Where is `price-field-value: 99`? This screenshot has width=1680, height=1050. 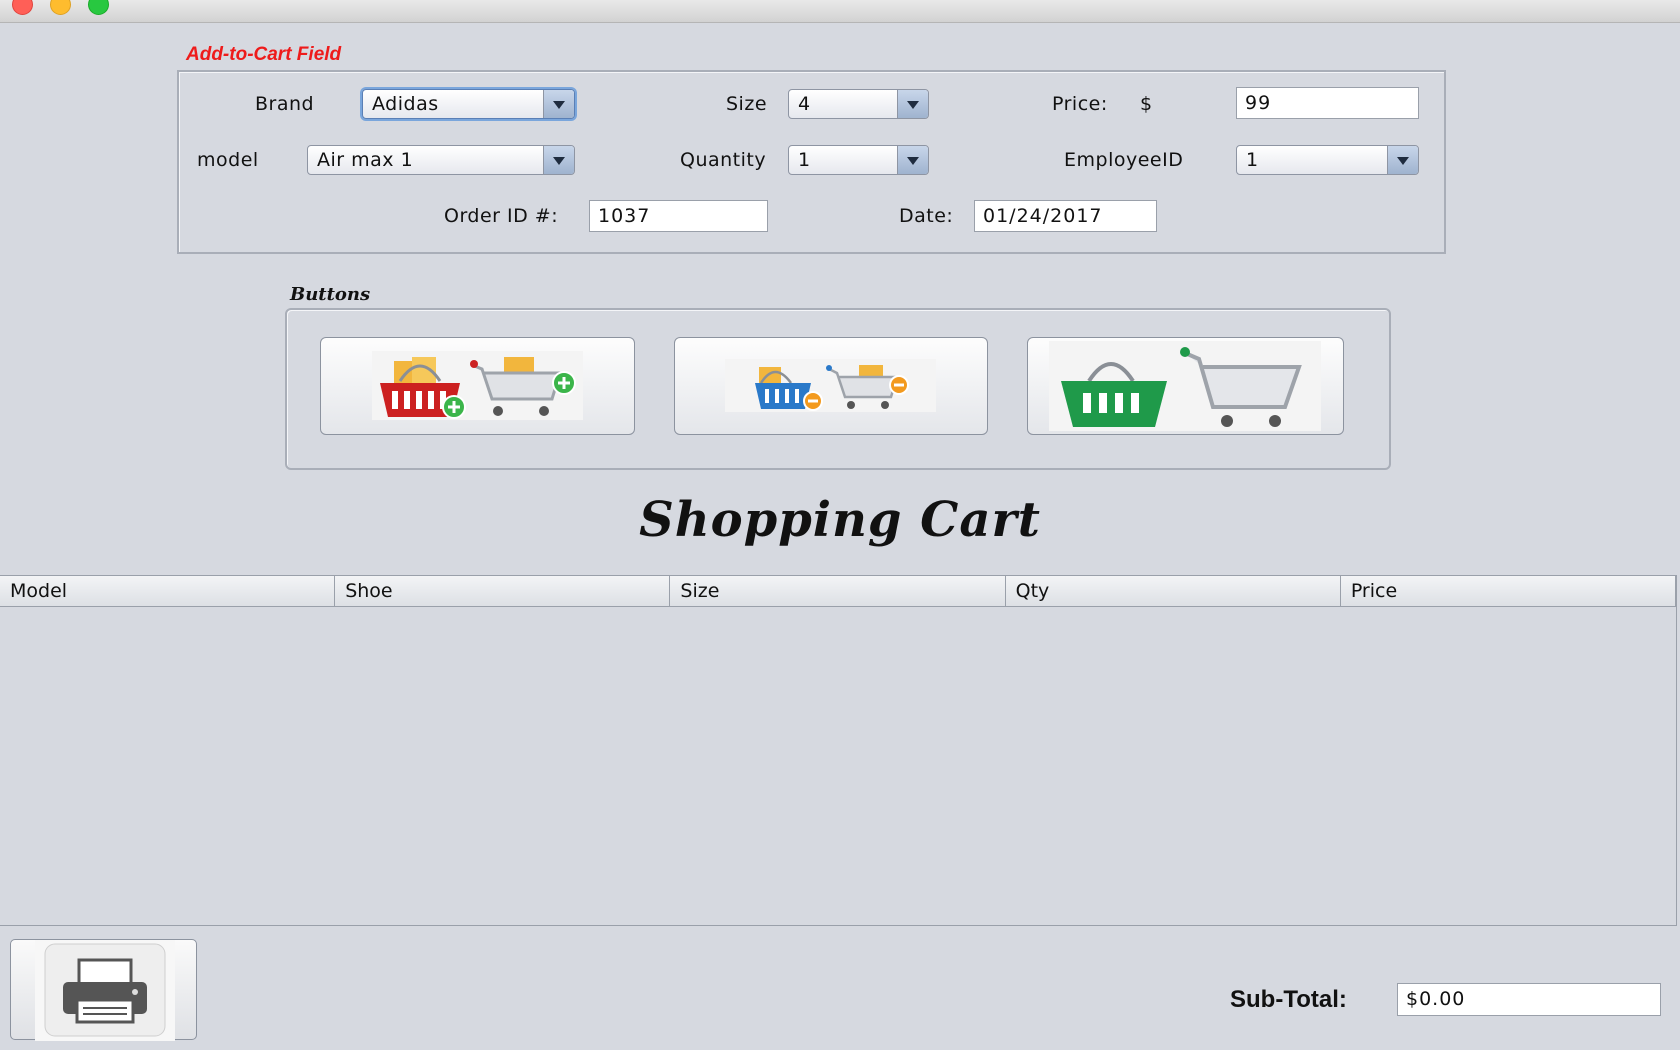 price-field-value: 99 is located at coordinates (1258, 103).